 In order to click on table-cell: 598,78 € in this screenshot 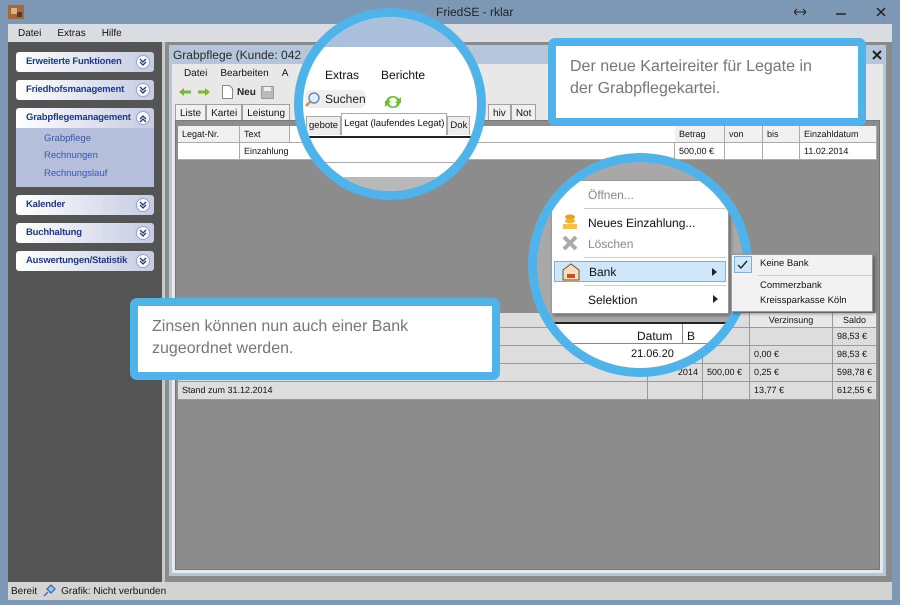, I will do `click(854, 373)`.